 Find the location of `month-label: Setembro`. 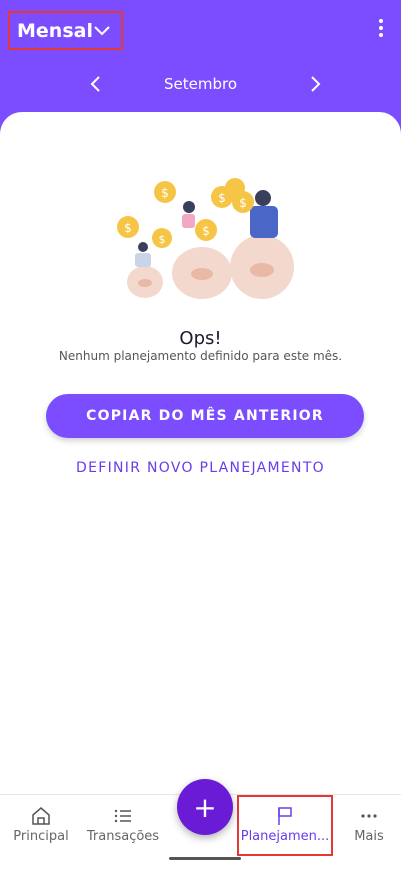

month-label: Setembro is located at coordinates (200, 84).